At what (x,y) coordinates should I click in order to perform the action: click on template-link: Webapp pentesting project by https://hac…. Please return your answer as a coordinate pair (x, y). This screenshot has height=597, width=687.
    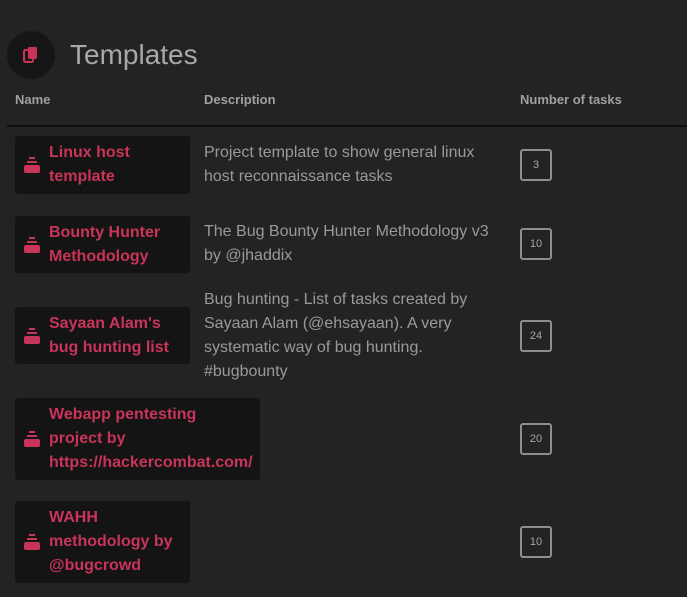
    Looking at the image, I should click on (137, 439).